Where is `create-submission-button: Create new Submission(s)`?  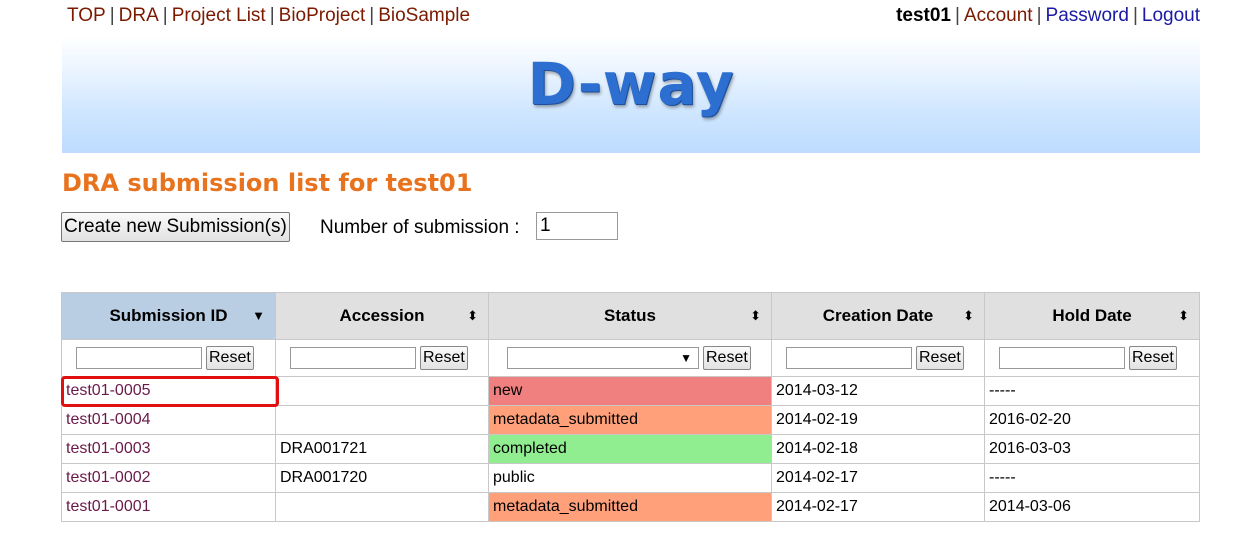
create-submission-button: Create new Submission(s) is located at coordinates (175, 227).